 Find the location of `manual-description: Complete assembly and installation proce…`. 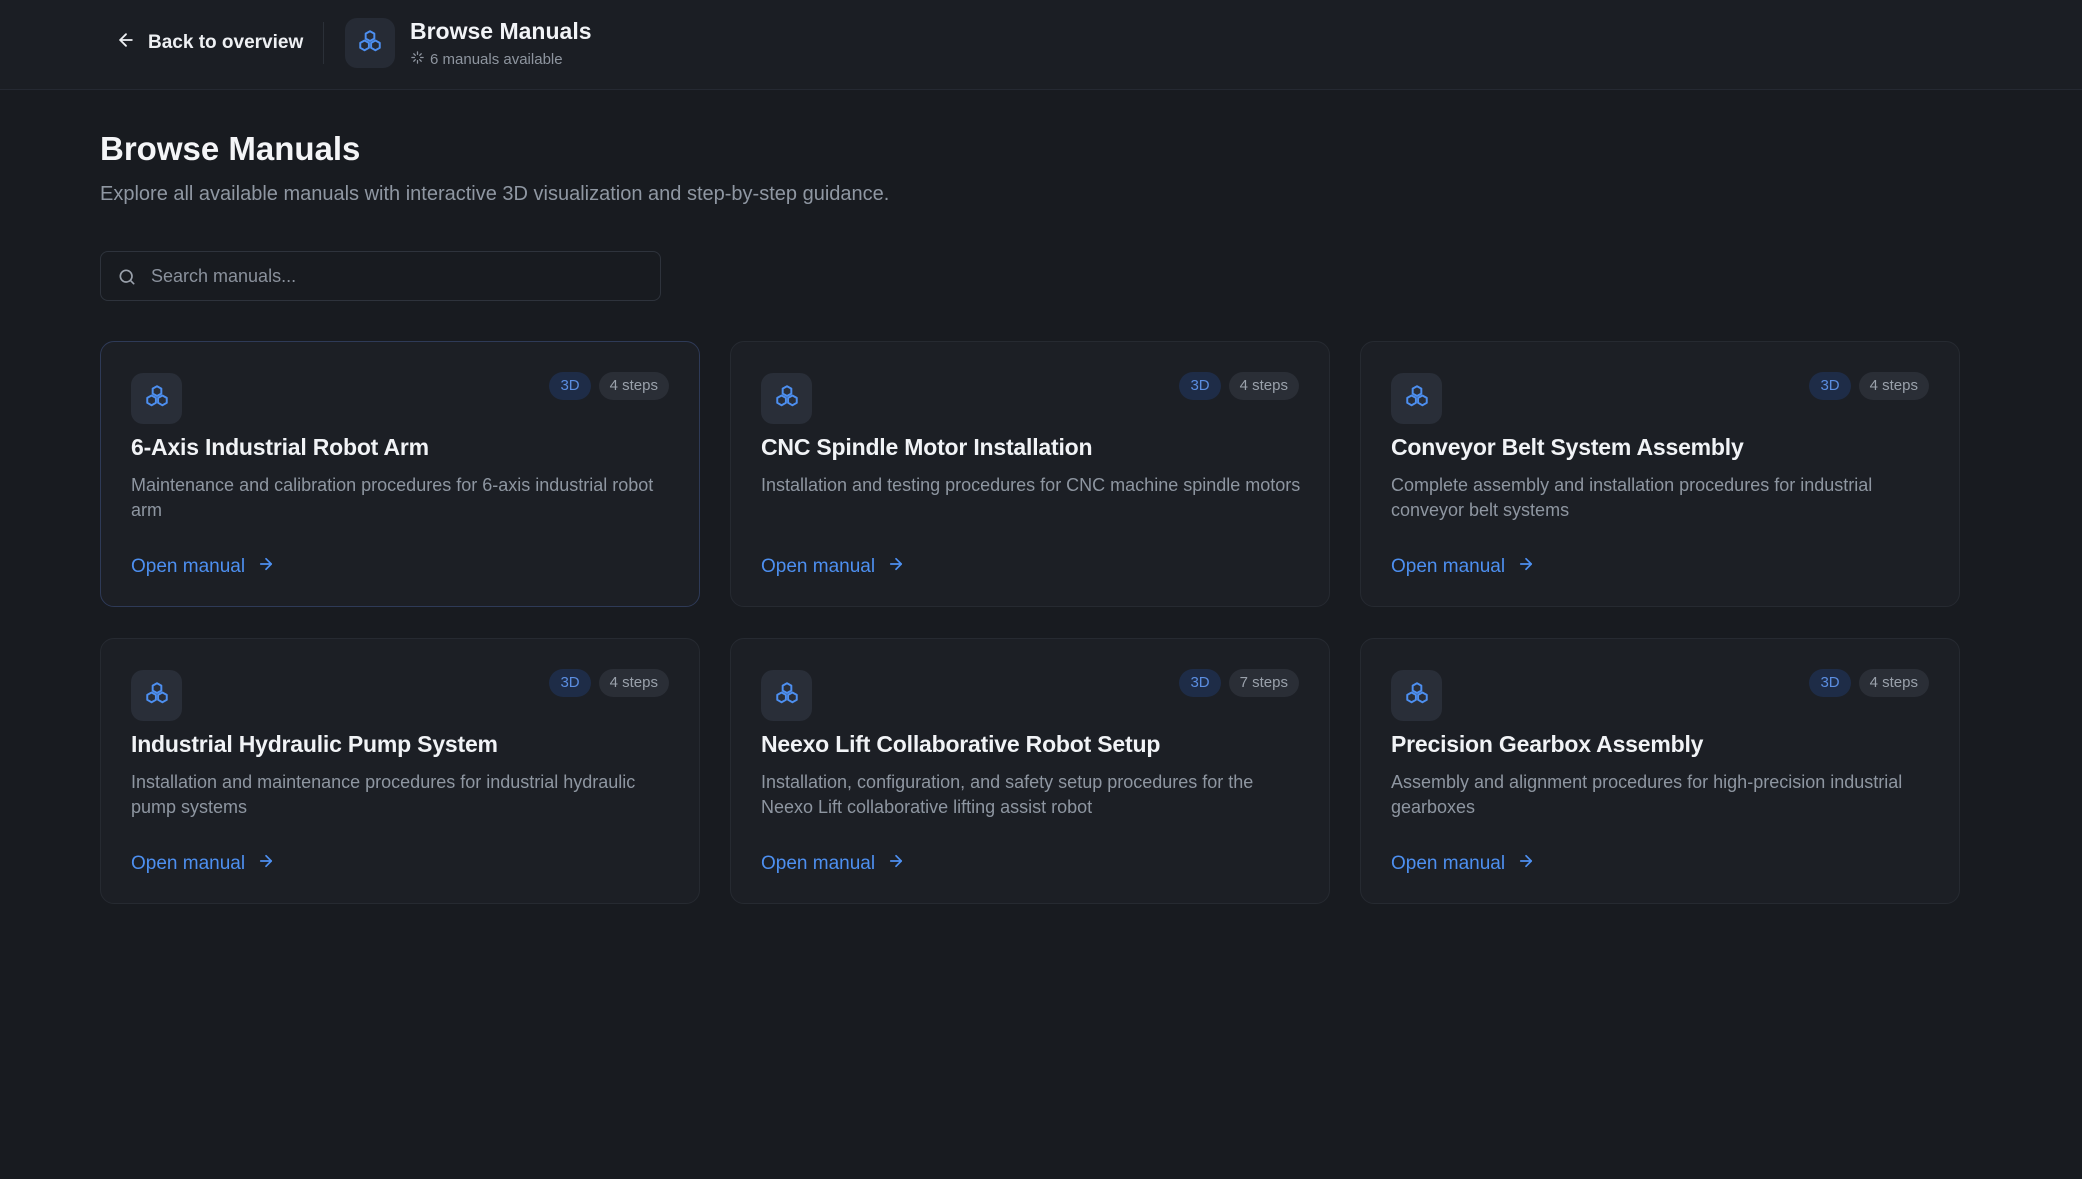

manual-description: Complete assembly and installation proce… is located at coordinates (1632, 497).